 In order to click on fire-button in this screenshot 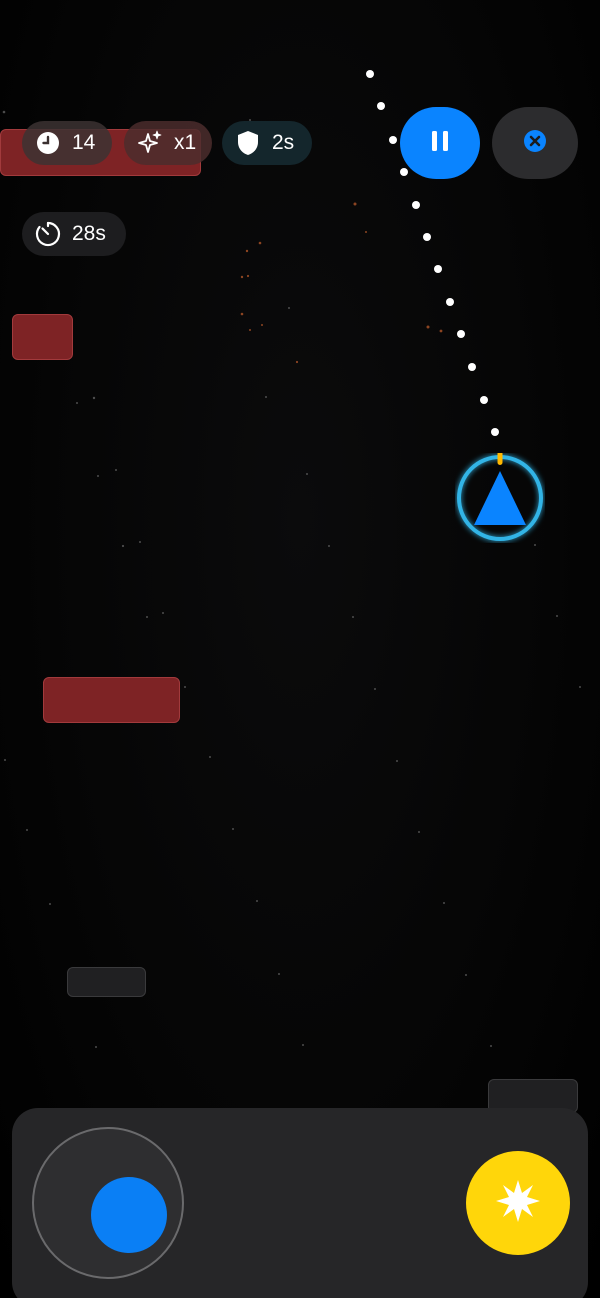, I will do `click(518, 1203)`.